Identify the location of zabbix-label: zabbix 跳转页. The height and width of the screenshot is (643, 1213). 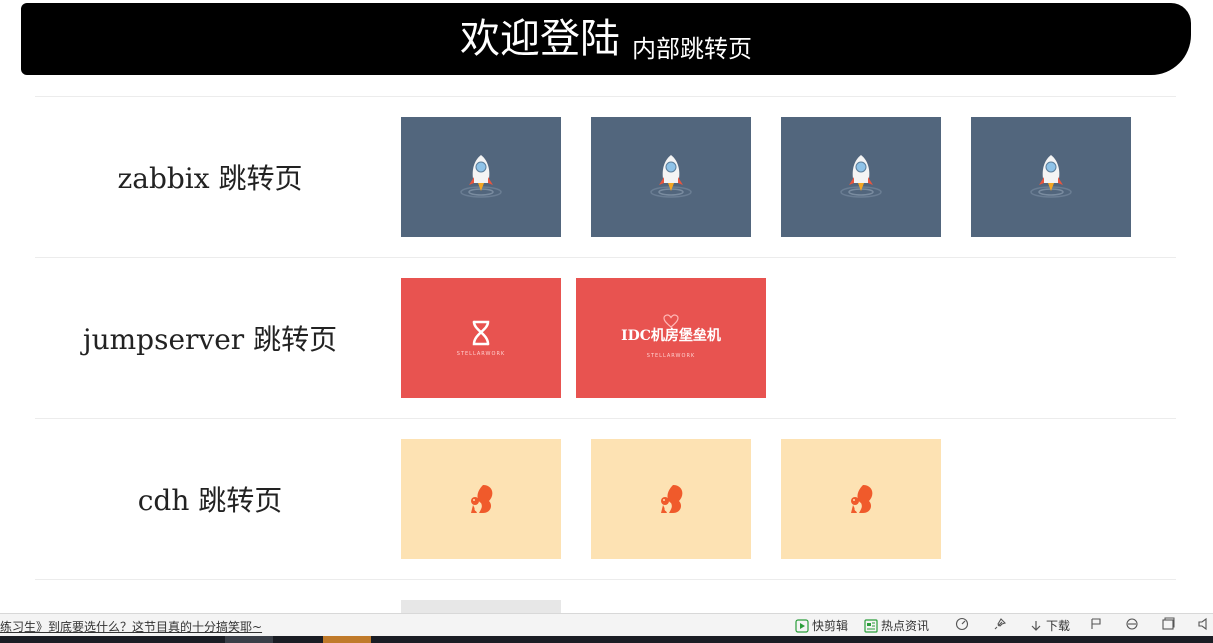
(210, 178).